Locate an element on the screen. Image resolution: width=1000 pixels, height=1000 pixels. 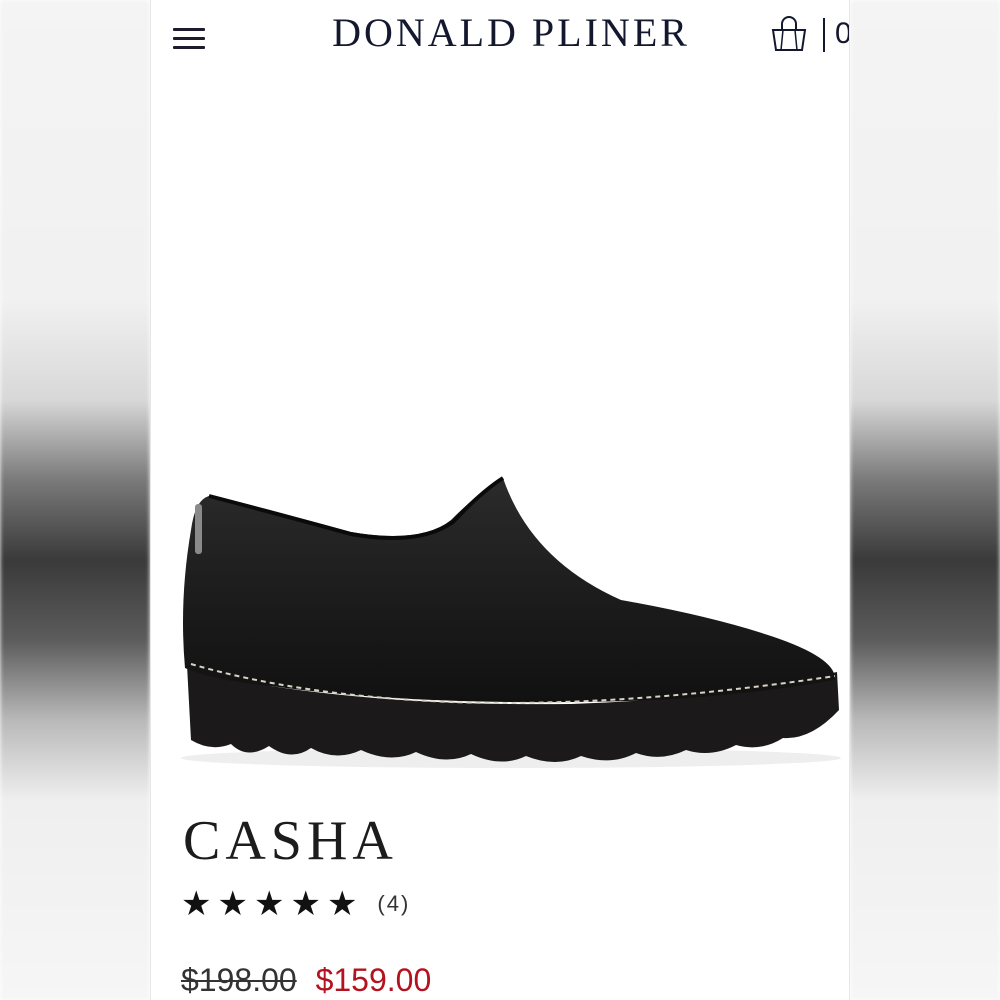
hamburger-menu-icon is located at coordinates (189, 39).